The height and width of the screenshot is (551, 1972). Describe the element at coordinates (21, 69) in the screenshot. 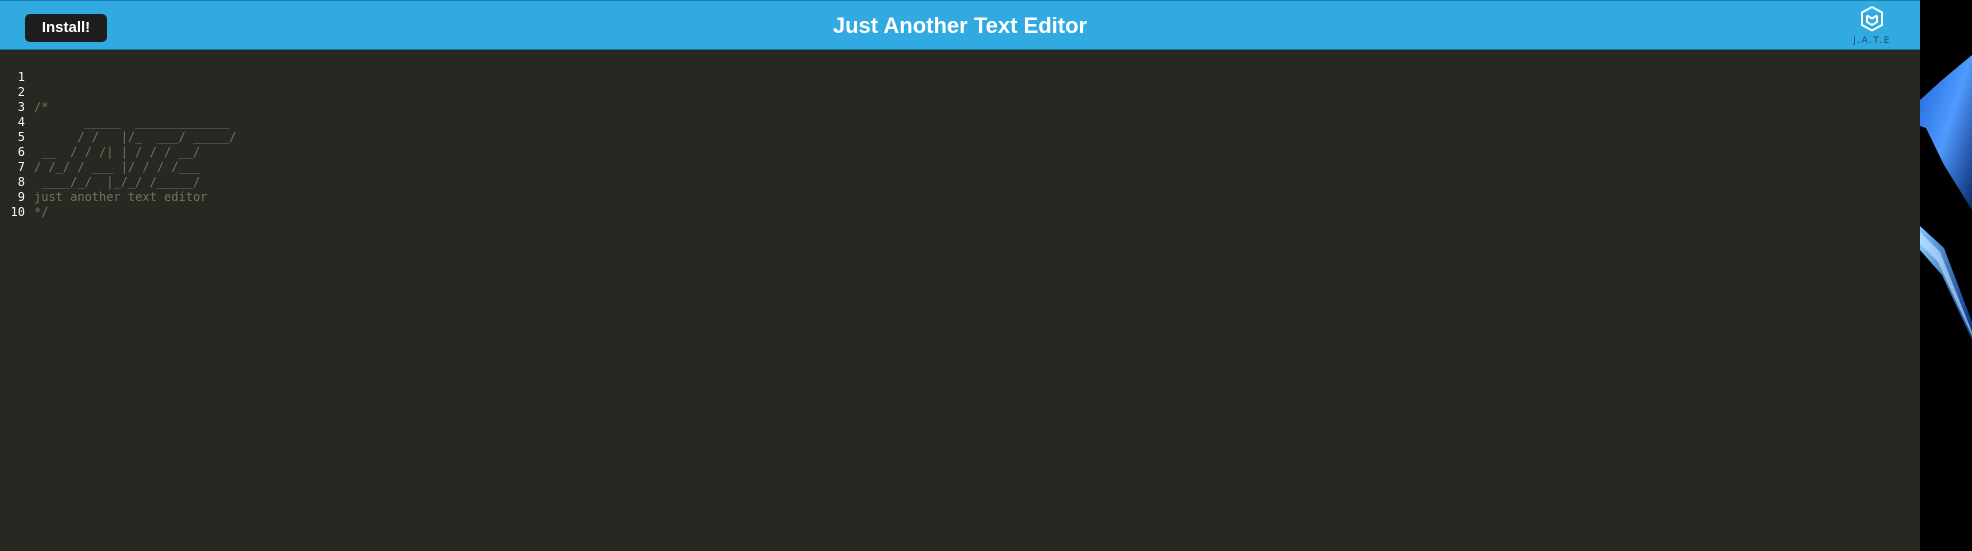

I see `code-line: 1` at that location.